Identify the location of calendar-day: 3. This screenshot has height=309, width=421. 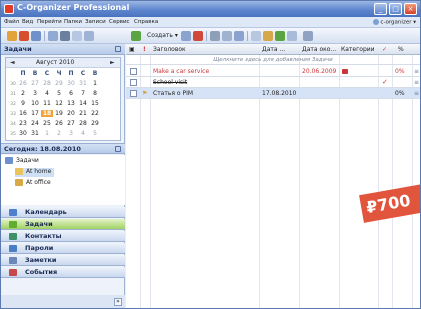
(35, 93).